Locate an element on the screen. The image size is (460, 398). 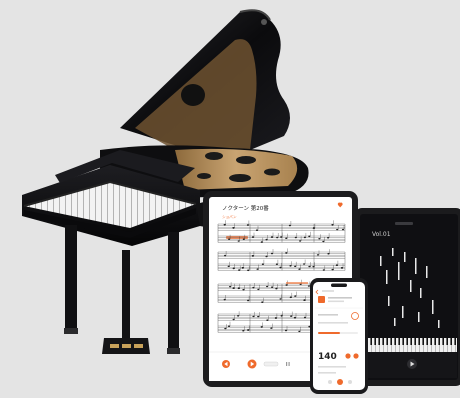
dark-tablet: Vol.01 is located at coordinates (407, 297).